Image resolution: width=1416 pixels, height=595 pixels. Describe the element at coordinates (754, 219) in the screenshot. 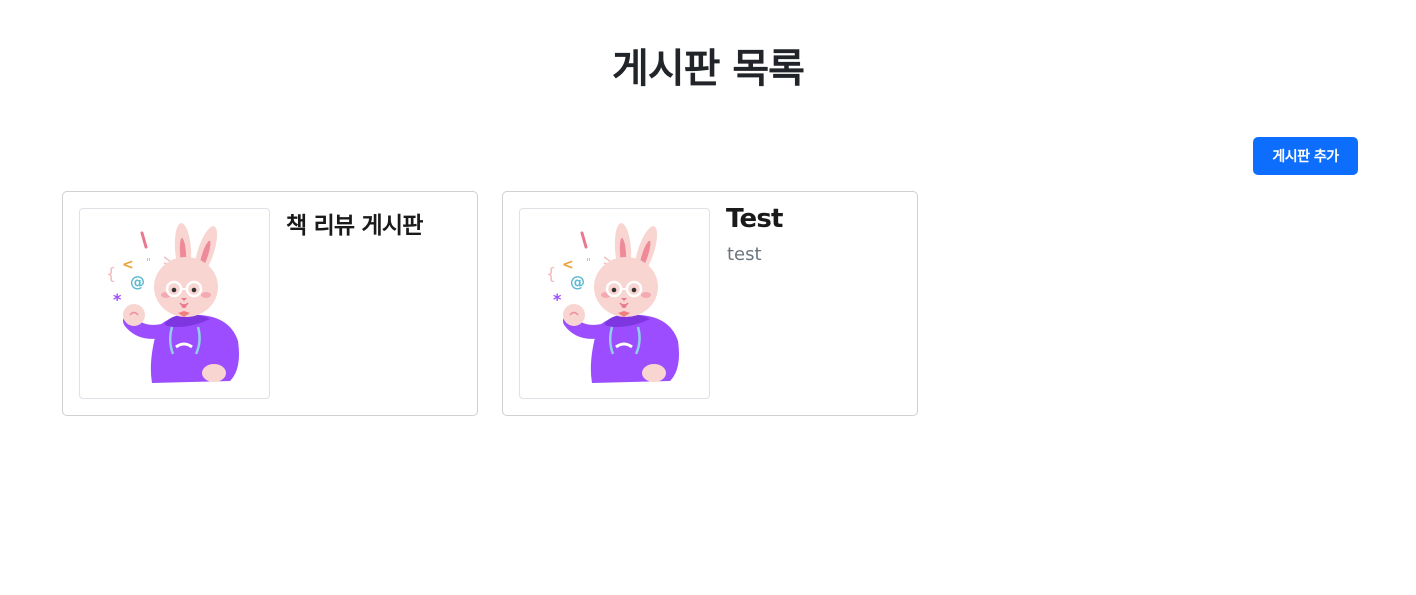

I see `board-title: Test` at that location.